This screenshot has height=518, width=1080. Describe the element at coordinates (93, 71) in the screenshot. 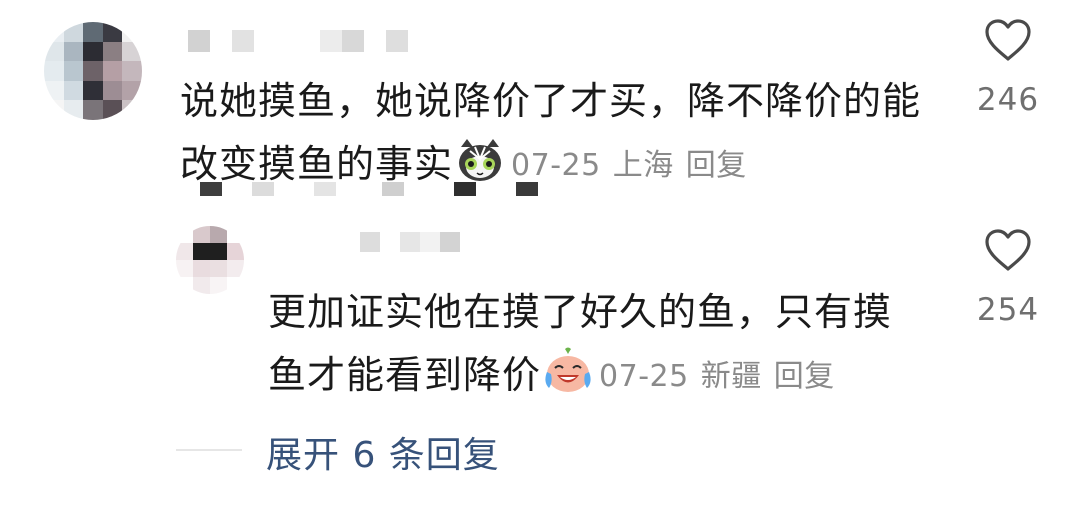

I see `avatar` at that location.